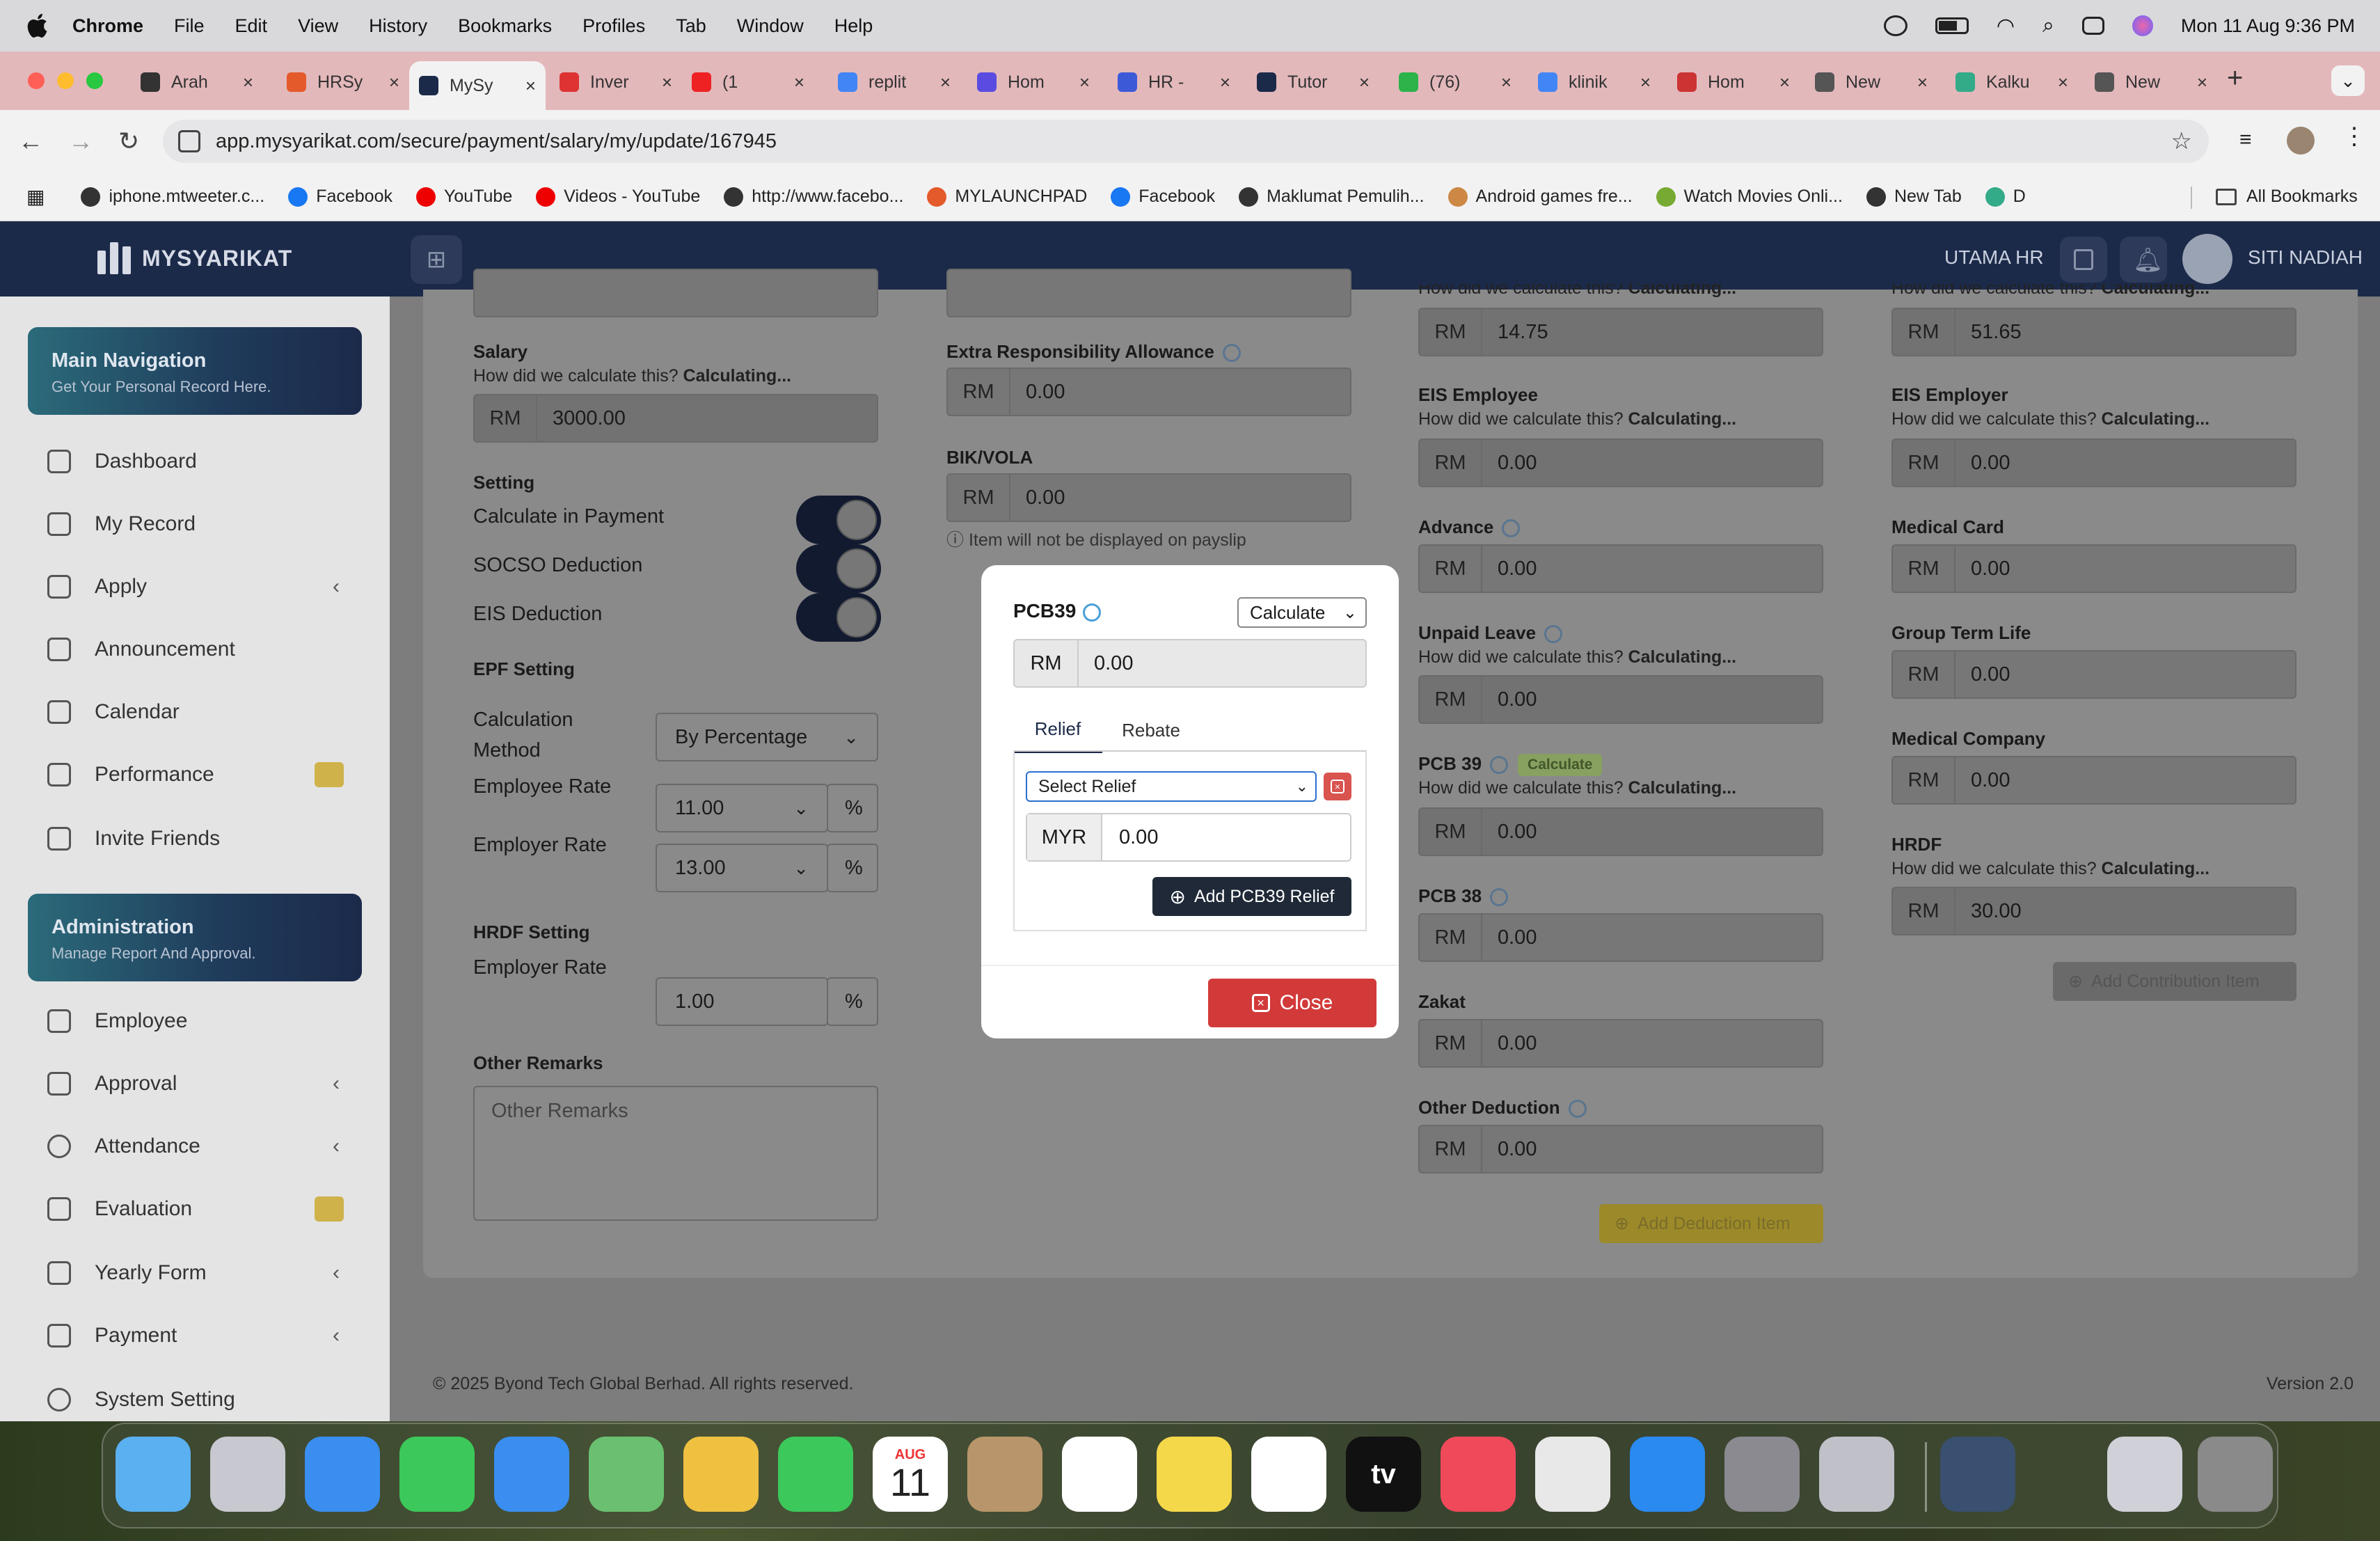  What do you see at coordinates (2245, 140) in the screenshot?
I see `media-control-icon: ≡` at bounding box center [2245, 140].